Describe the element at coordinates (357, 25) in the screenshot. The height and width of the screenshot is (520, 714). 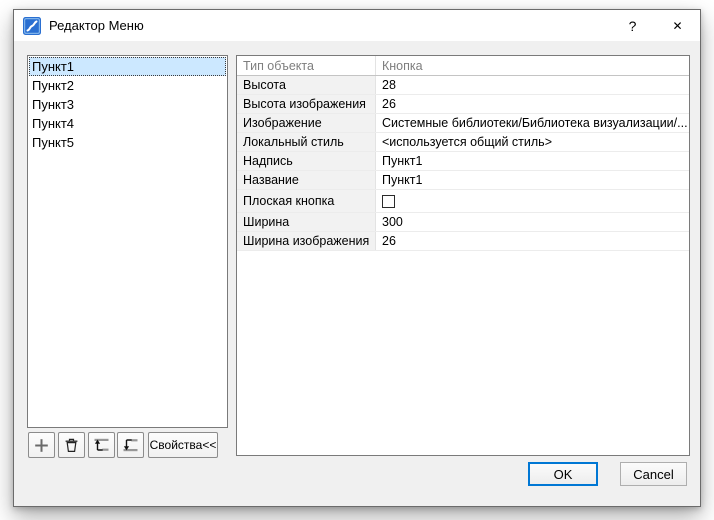
I see `titlebar: Редактор Меню ? ✕` at that location.